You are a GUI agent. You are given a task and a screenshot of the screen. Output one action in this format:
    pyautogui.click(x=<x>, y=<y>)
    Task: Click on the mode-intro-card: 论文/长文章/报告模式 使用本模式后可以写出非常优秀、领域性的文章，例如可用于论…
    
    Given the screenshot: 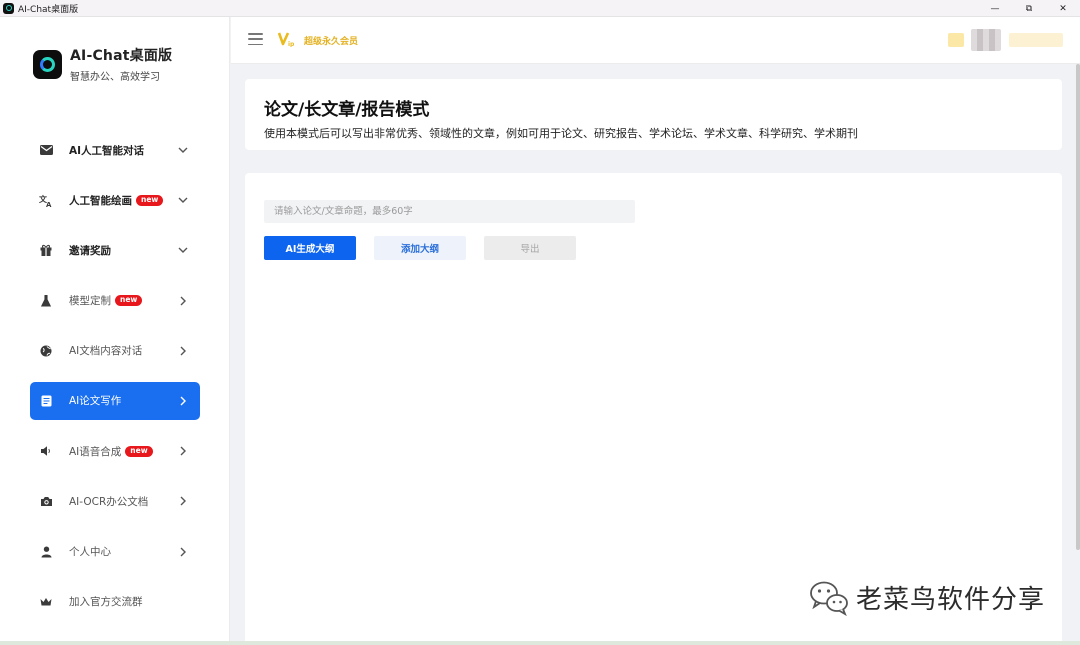 What is the action you would take?
    pyautogui.click(x=653, y=114)
    